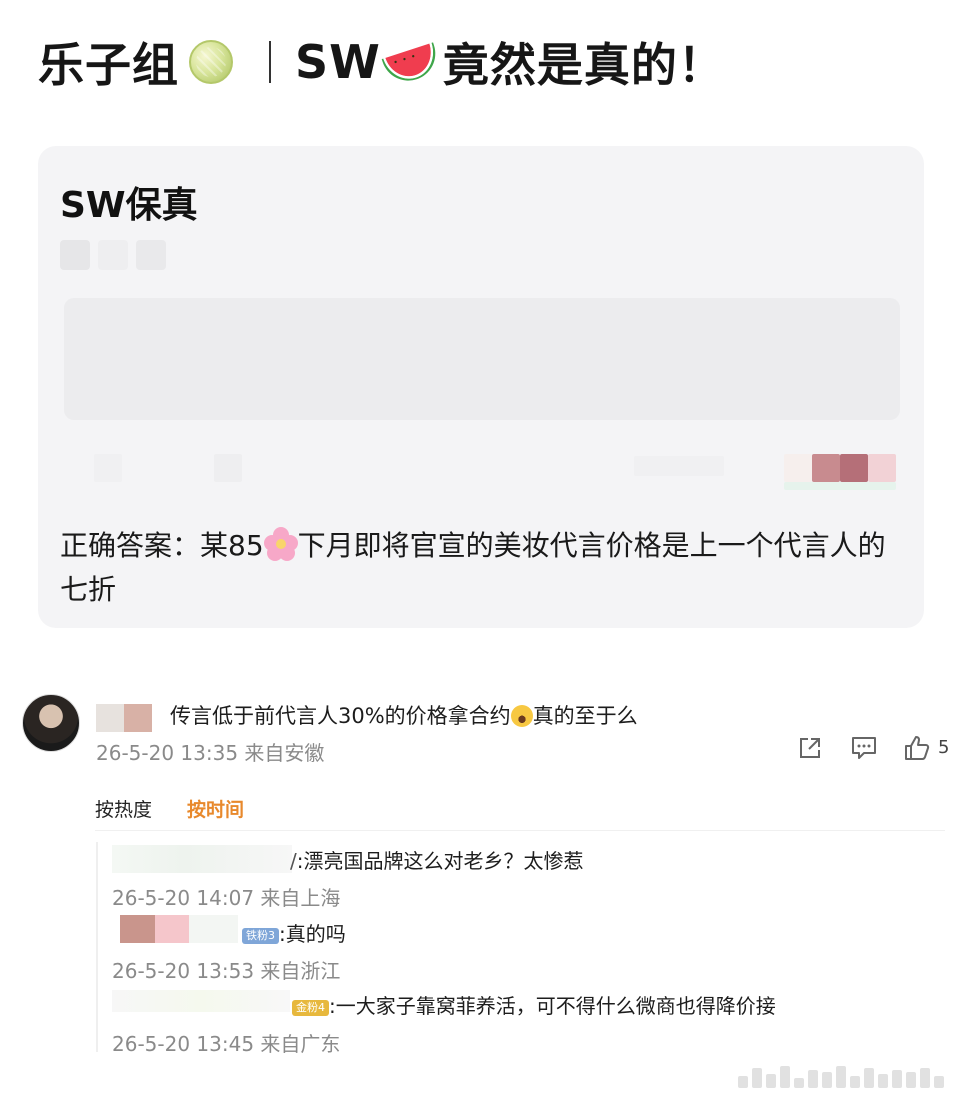 Image resolution: width=960 pixels, height=1101 pixels. Describe the element at coordinates (845, 1075) in the screenshot. I see `blurred-watermark` at that location.